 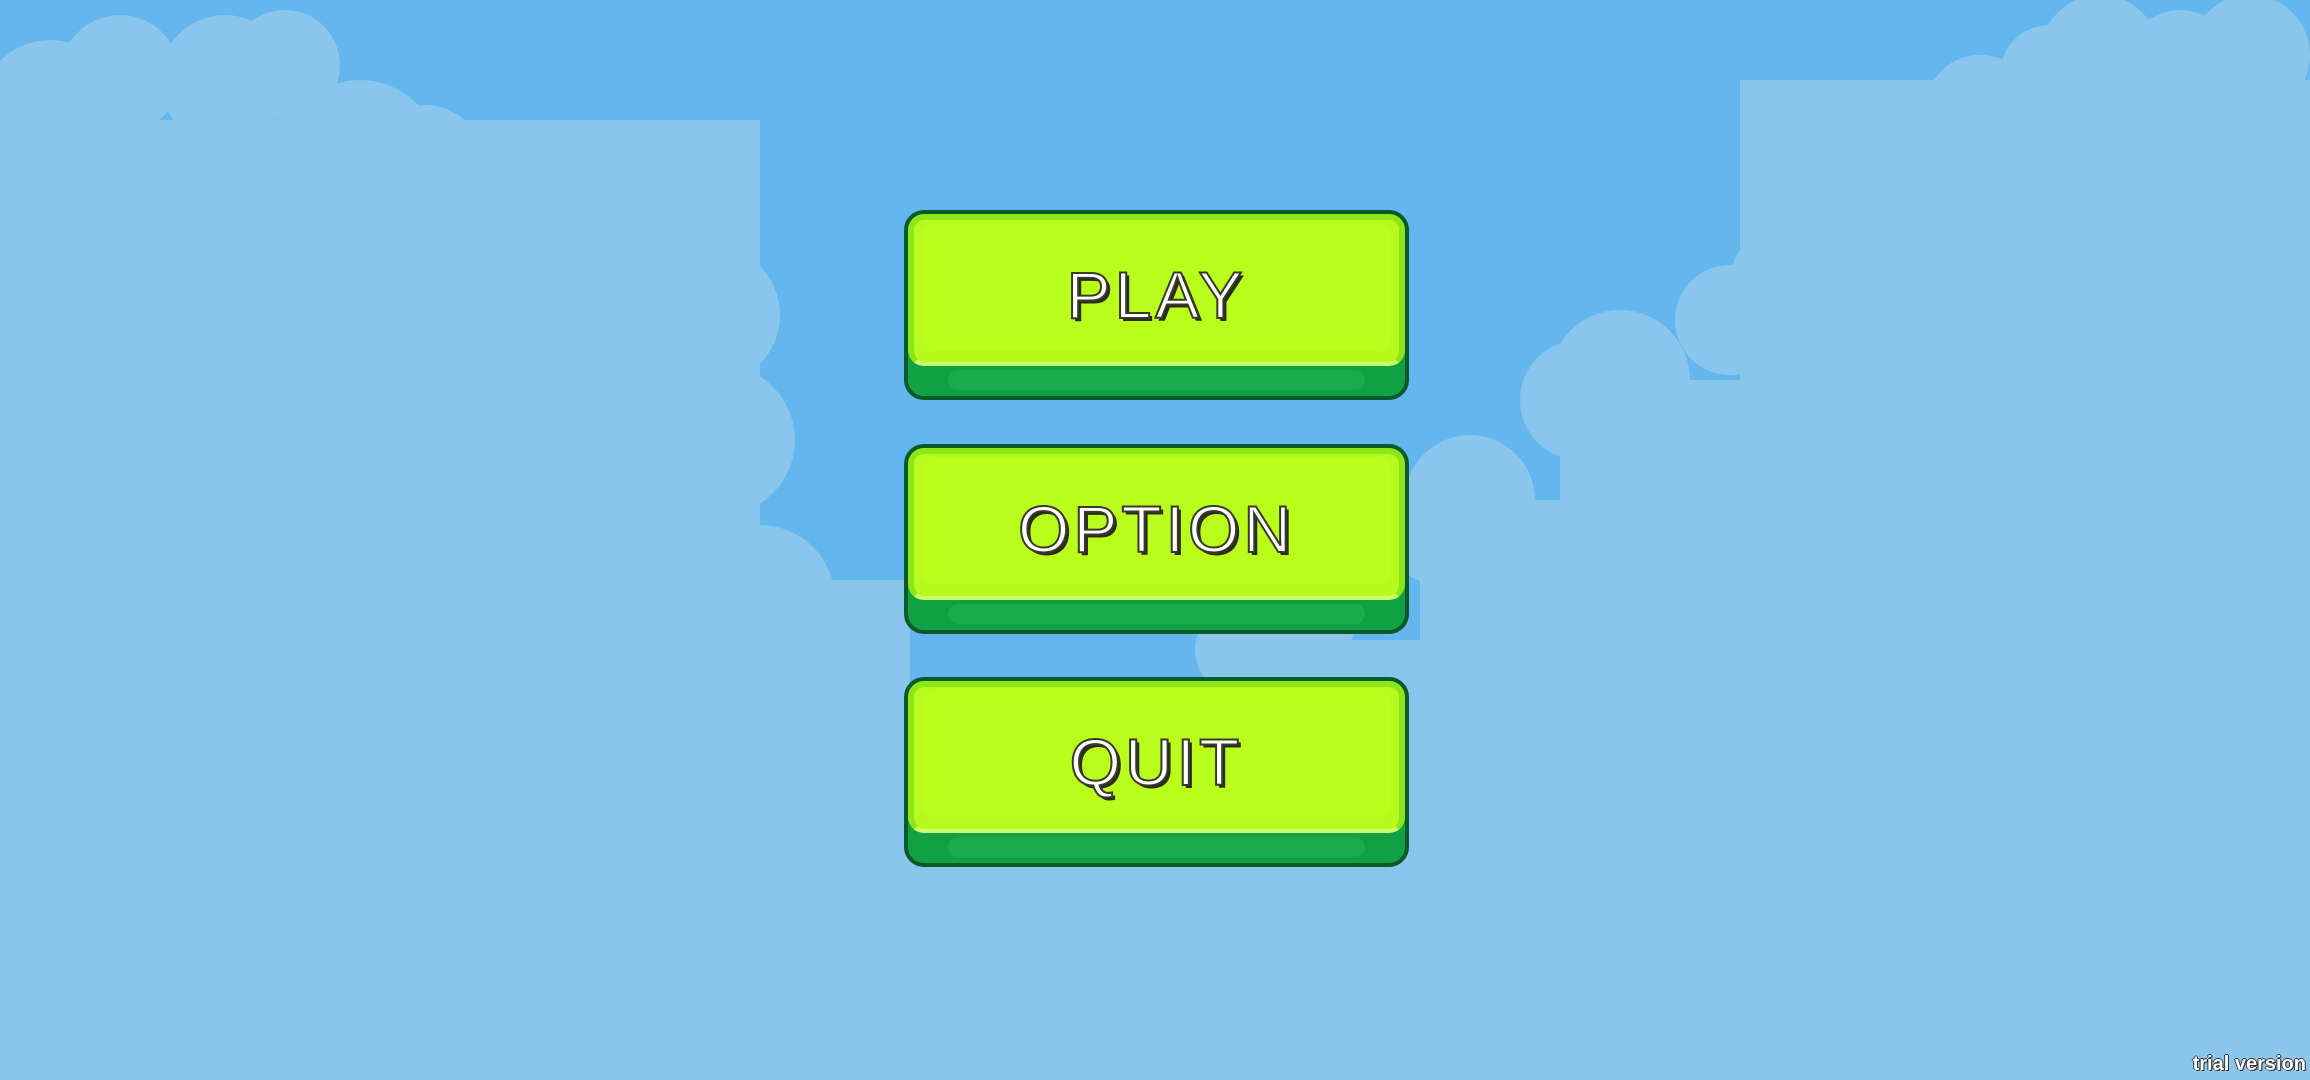 I want to click on play-label: PLAY, so click(x=1156, y=295).